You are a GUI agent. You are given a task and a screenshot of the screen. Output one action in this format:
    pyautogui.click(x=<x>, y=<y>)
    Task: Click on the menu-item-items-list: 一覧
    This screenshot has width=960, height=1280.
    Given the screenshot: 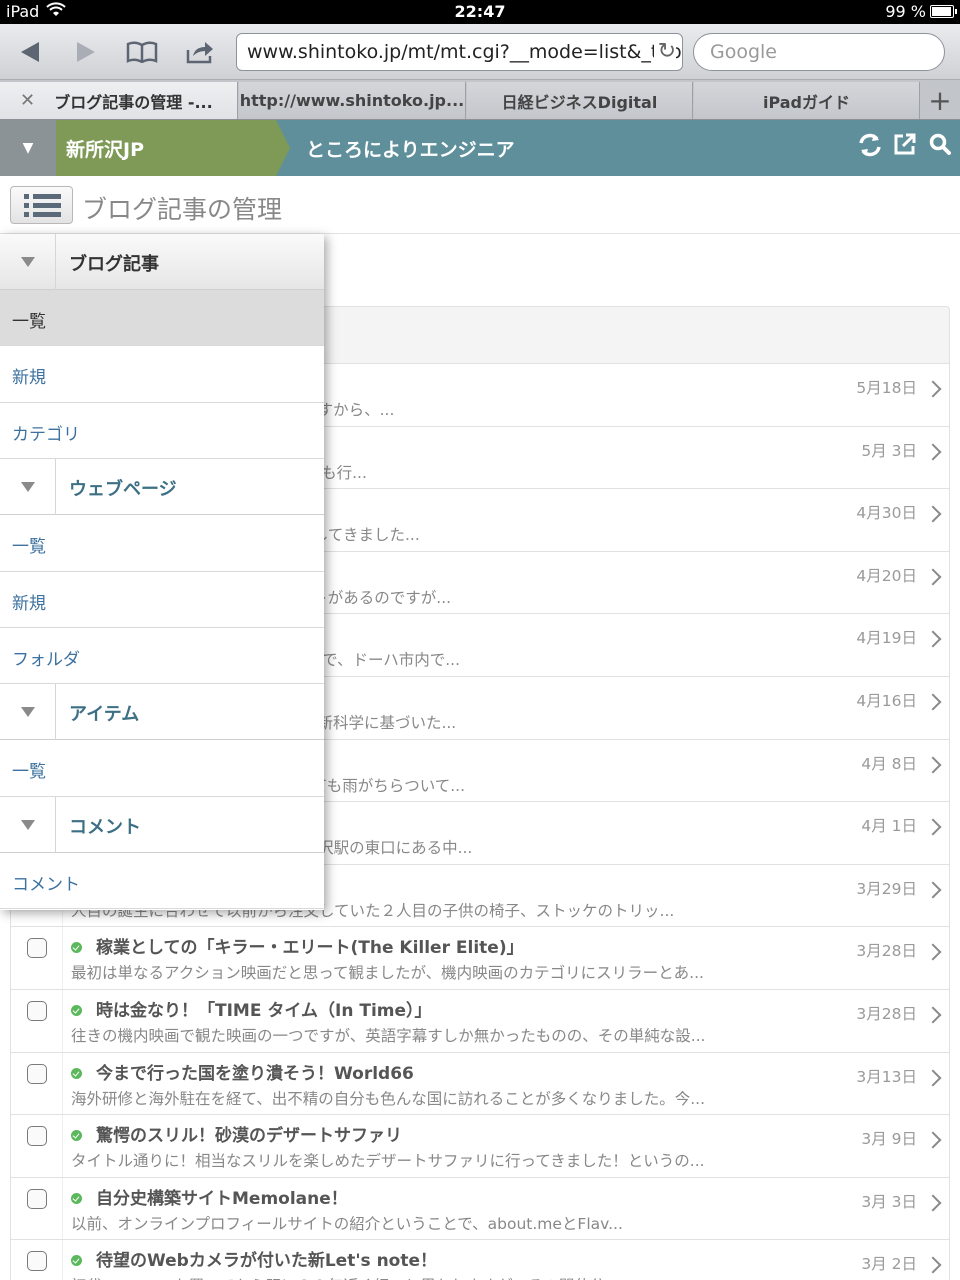 What is the action you would take?
    pyautogui.click(x=162, y=768)
    